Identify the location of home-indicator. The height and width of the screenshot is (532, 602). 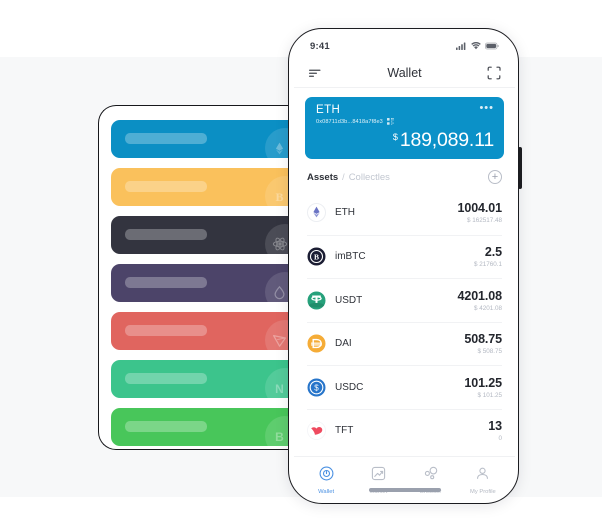
(404, 490).